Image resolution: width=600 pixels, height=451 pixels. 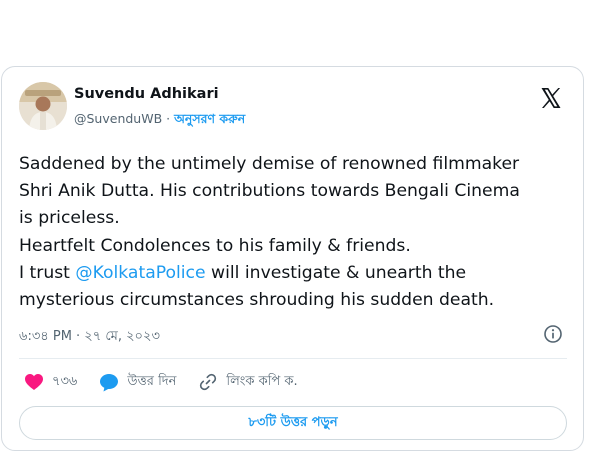 What do you see at coordinates (50, 382) in the screenshot?
I see `like-button: ৭৩৬` at bounding box center [50, 382].